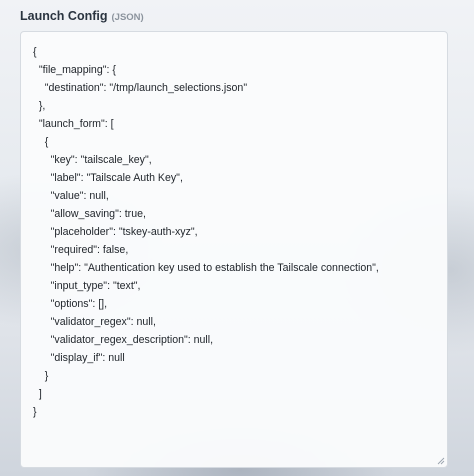  What do you see at coordinates (71, 196) in the screenshot?
I see `code-line: "value": null,` at bounding box center [71, 196].